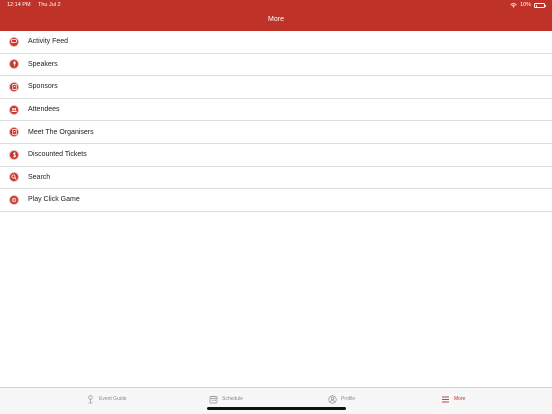 The image size is (552, 414). I want to click on home-indicator, so click(276, 408).